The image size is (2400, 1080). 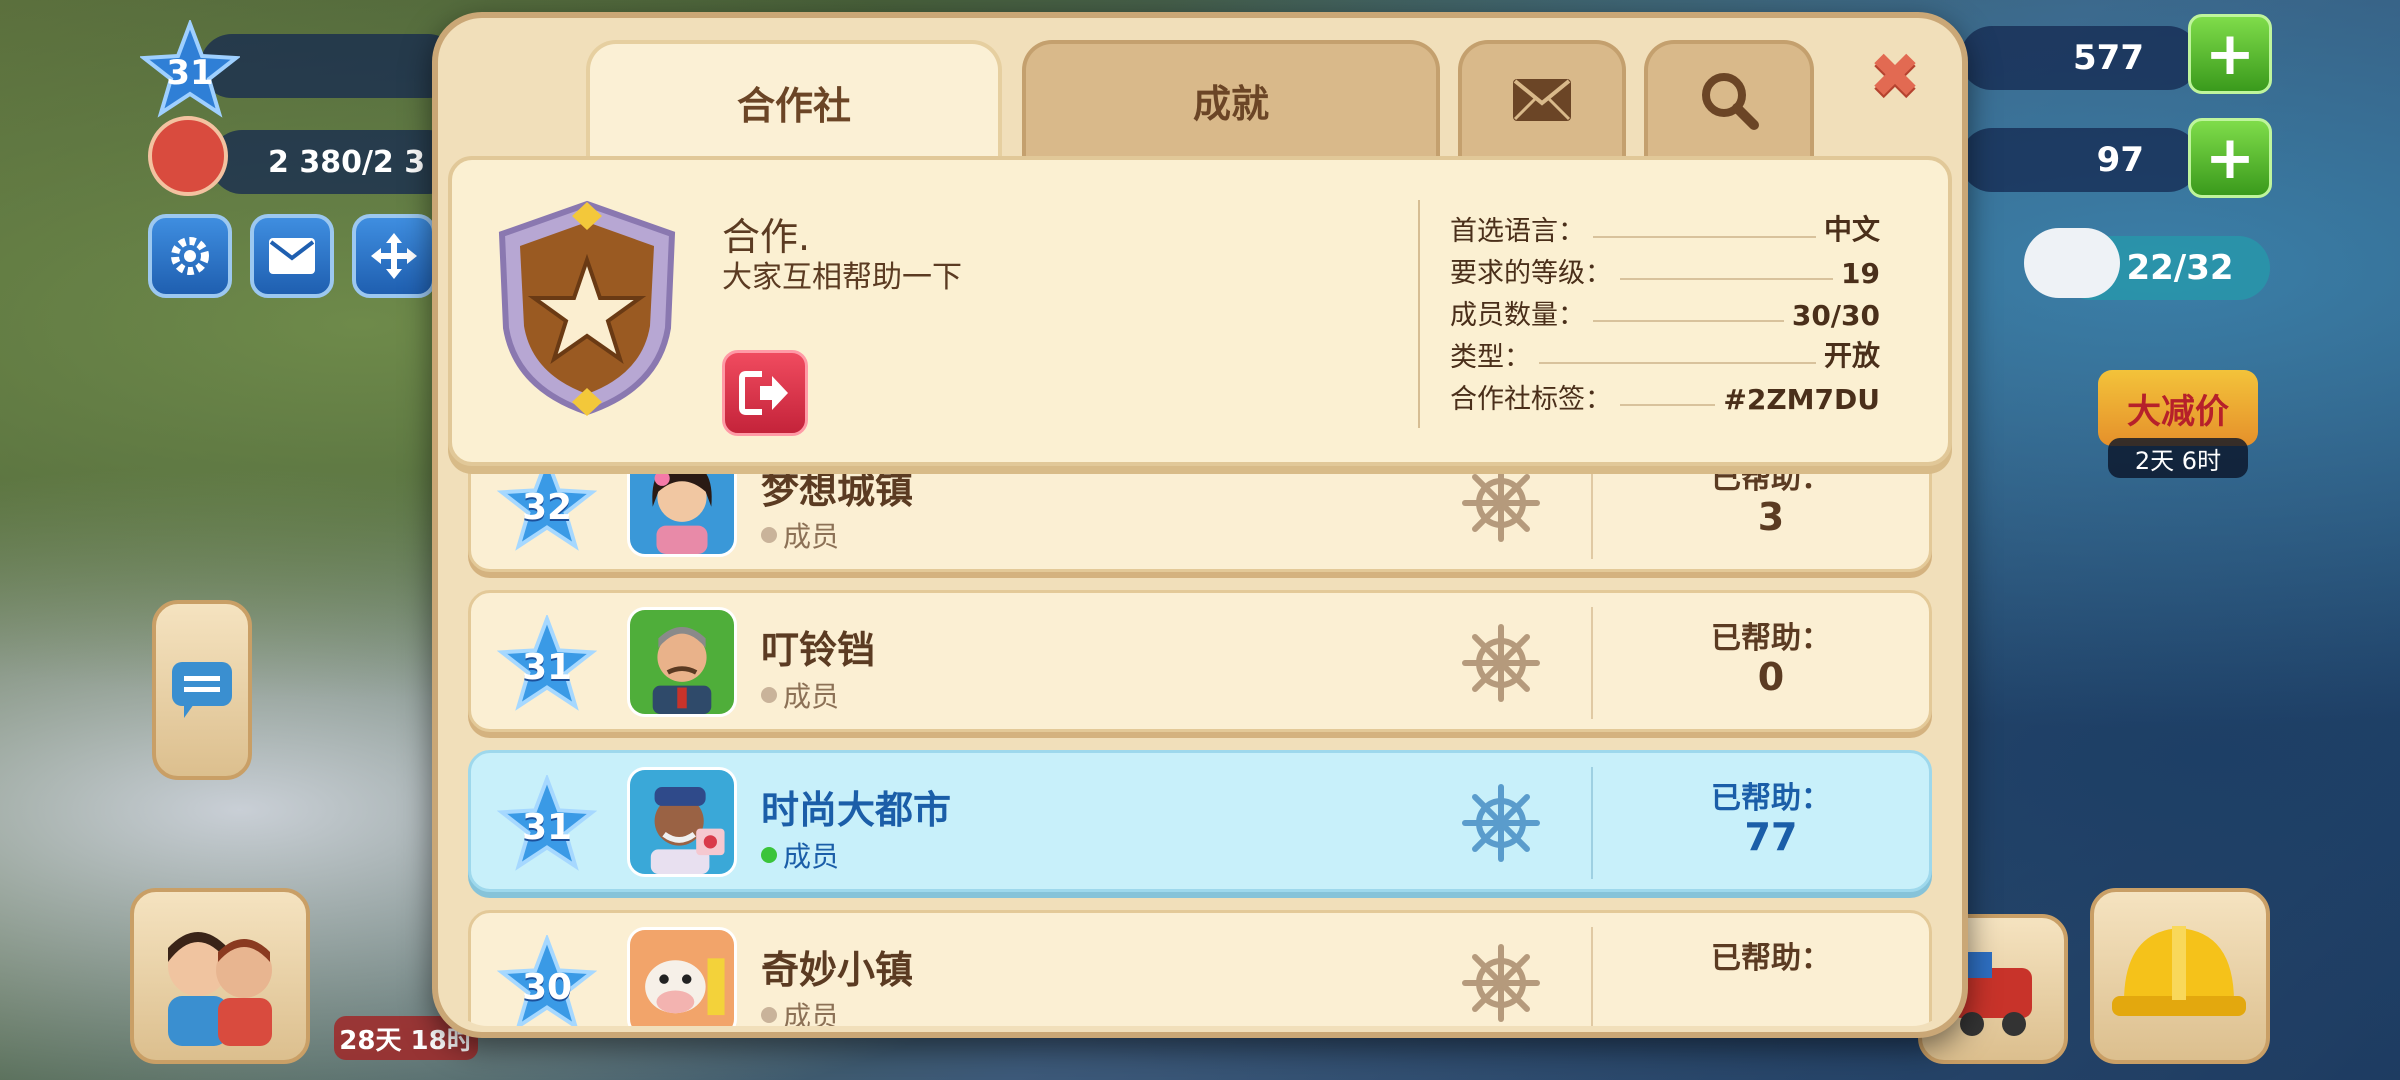 I want to click on leave-coop-button, so click(x=765, y=393).